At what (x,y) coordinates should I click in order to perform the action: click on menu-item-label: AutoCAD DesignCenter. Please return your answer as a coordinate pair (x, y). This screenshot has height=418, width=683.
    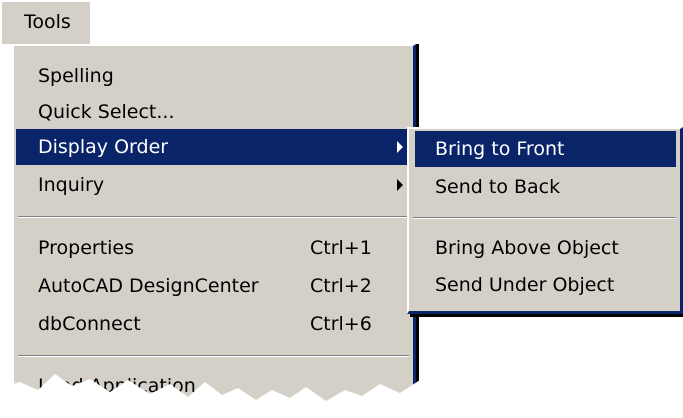
    Looking at the image, I should click on (148, 286).